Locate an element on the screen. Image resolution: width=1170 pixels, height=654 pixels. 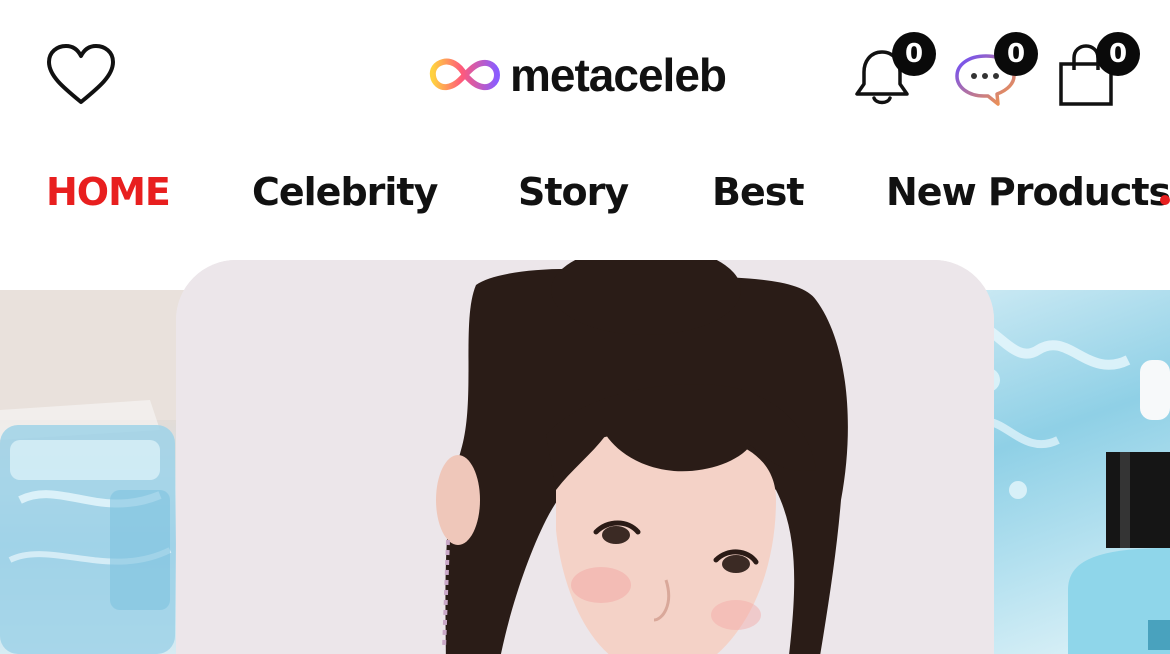
nav-item-home: HOME is located at coordinates (108, 192).